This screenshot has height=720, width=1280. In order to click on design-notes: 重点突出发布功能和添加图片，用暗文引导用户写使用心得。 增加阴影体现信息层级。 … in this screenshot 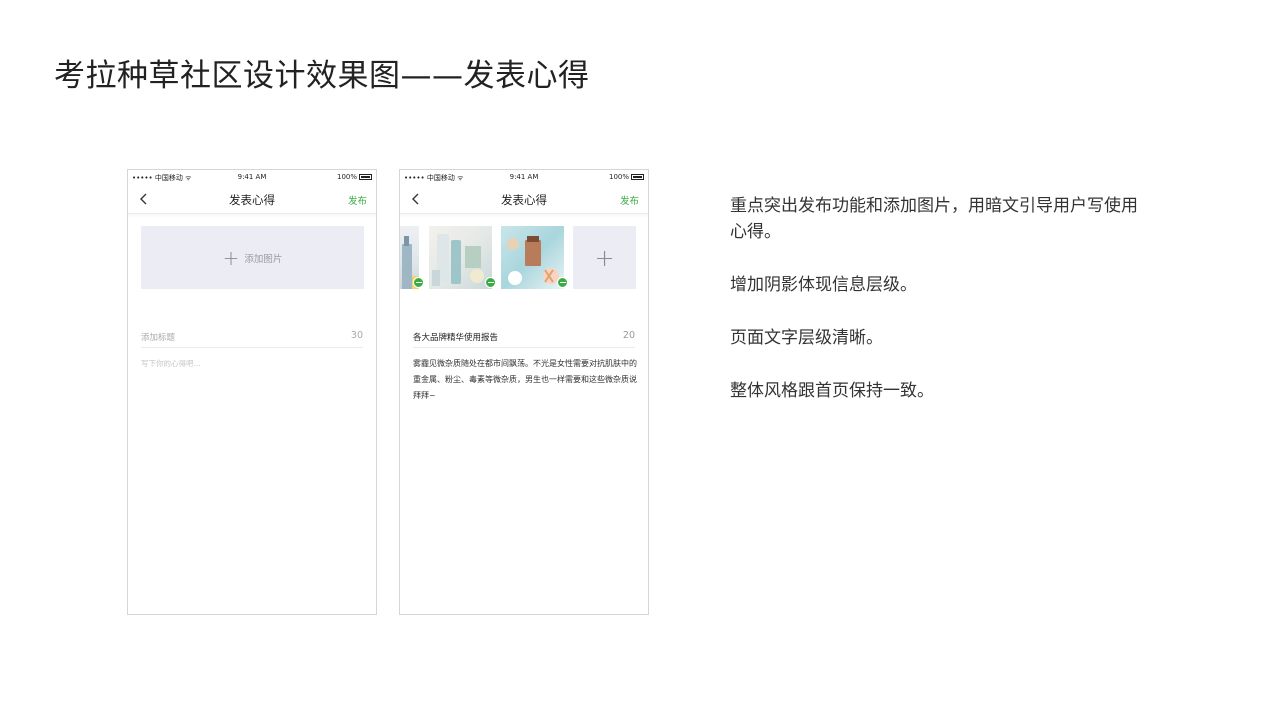, I will do `click(940, 312)`.